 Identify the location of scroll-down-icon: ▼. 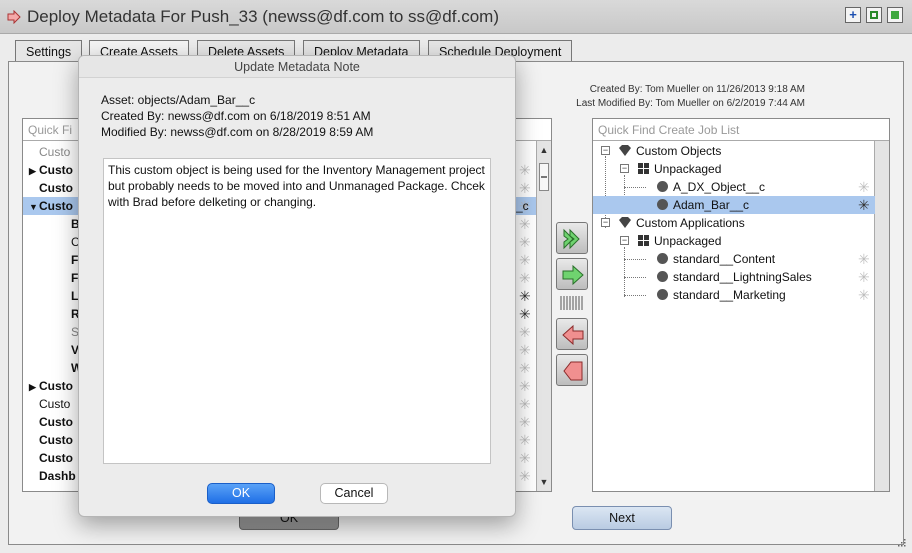
(544, 482).